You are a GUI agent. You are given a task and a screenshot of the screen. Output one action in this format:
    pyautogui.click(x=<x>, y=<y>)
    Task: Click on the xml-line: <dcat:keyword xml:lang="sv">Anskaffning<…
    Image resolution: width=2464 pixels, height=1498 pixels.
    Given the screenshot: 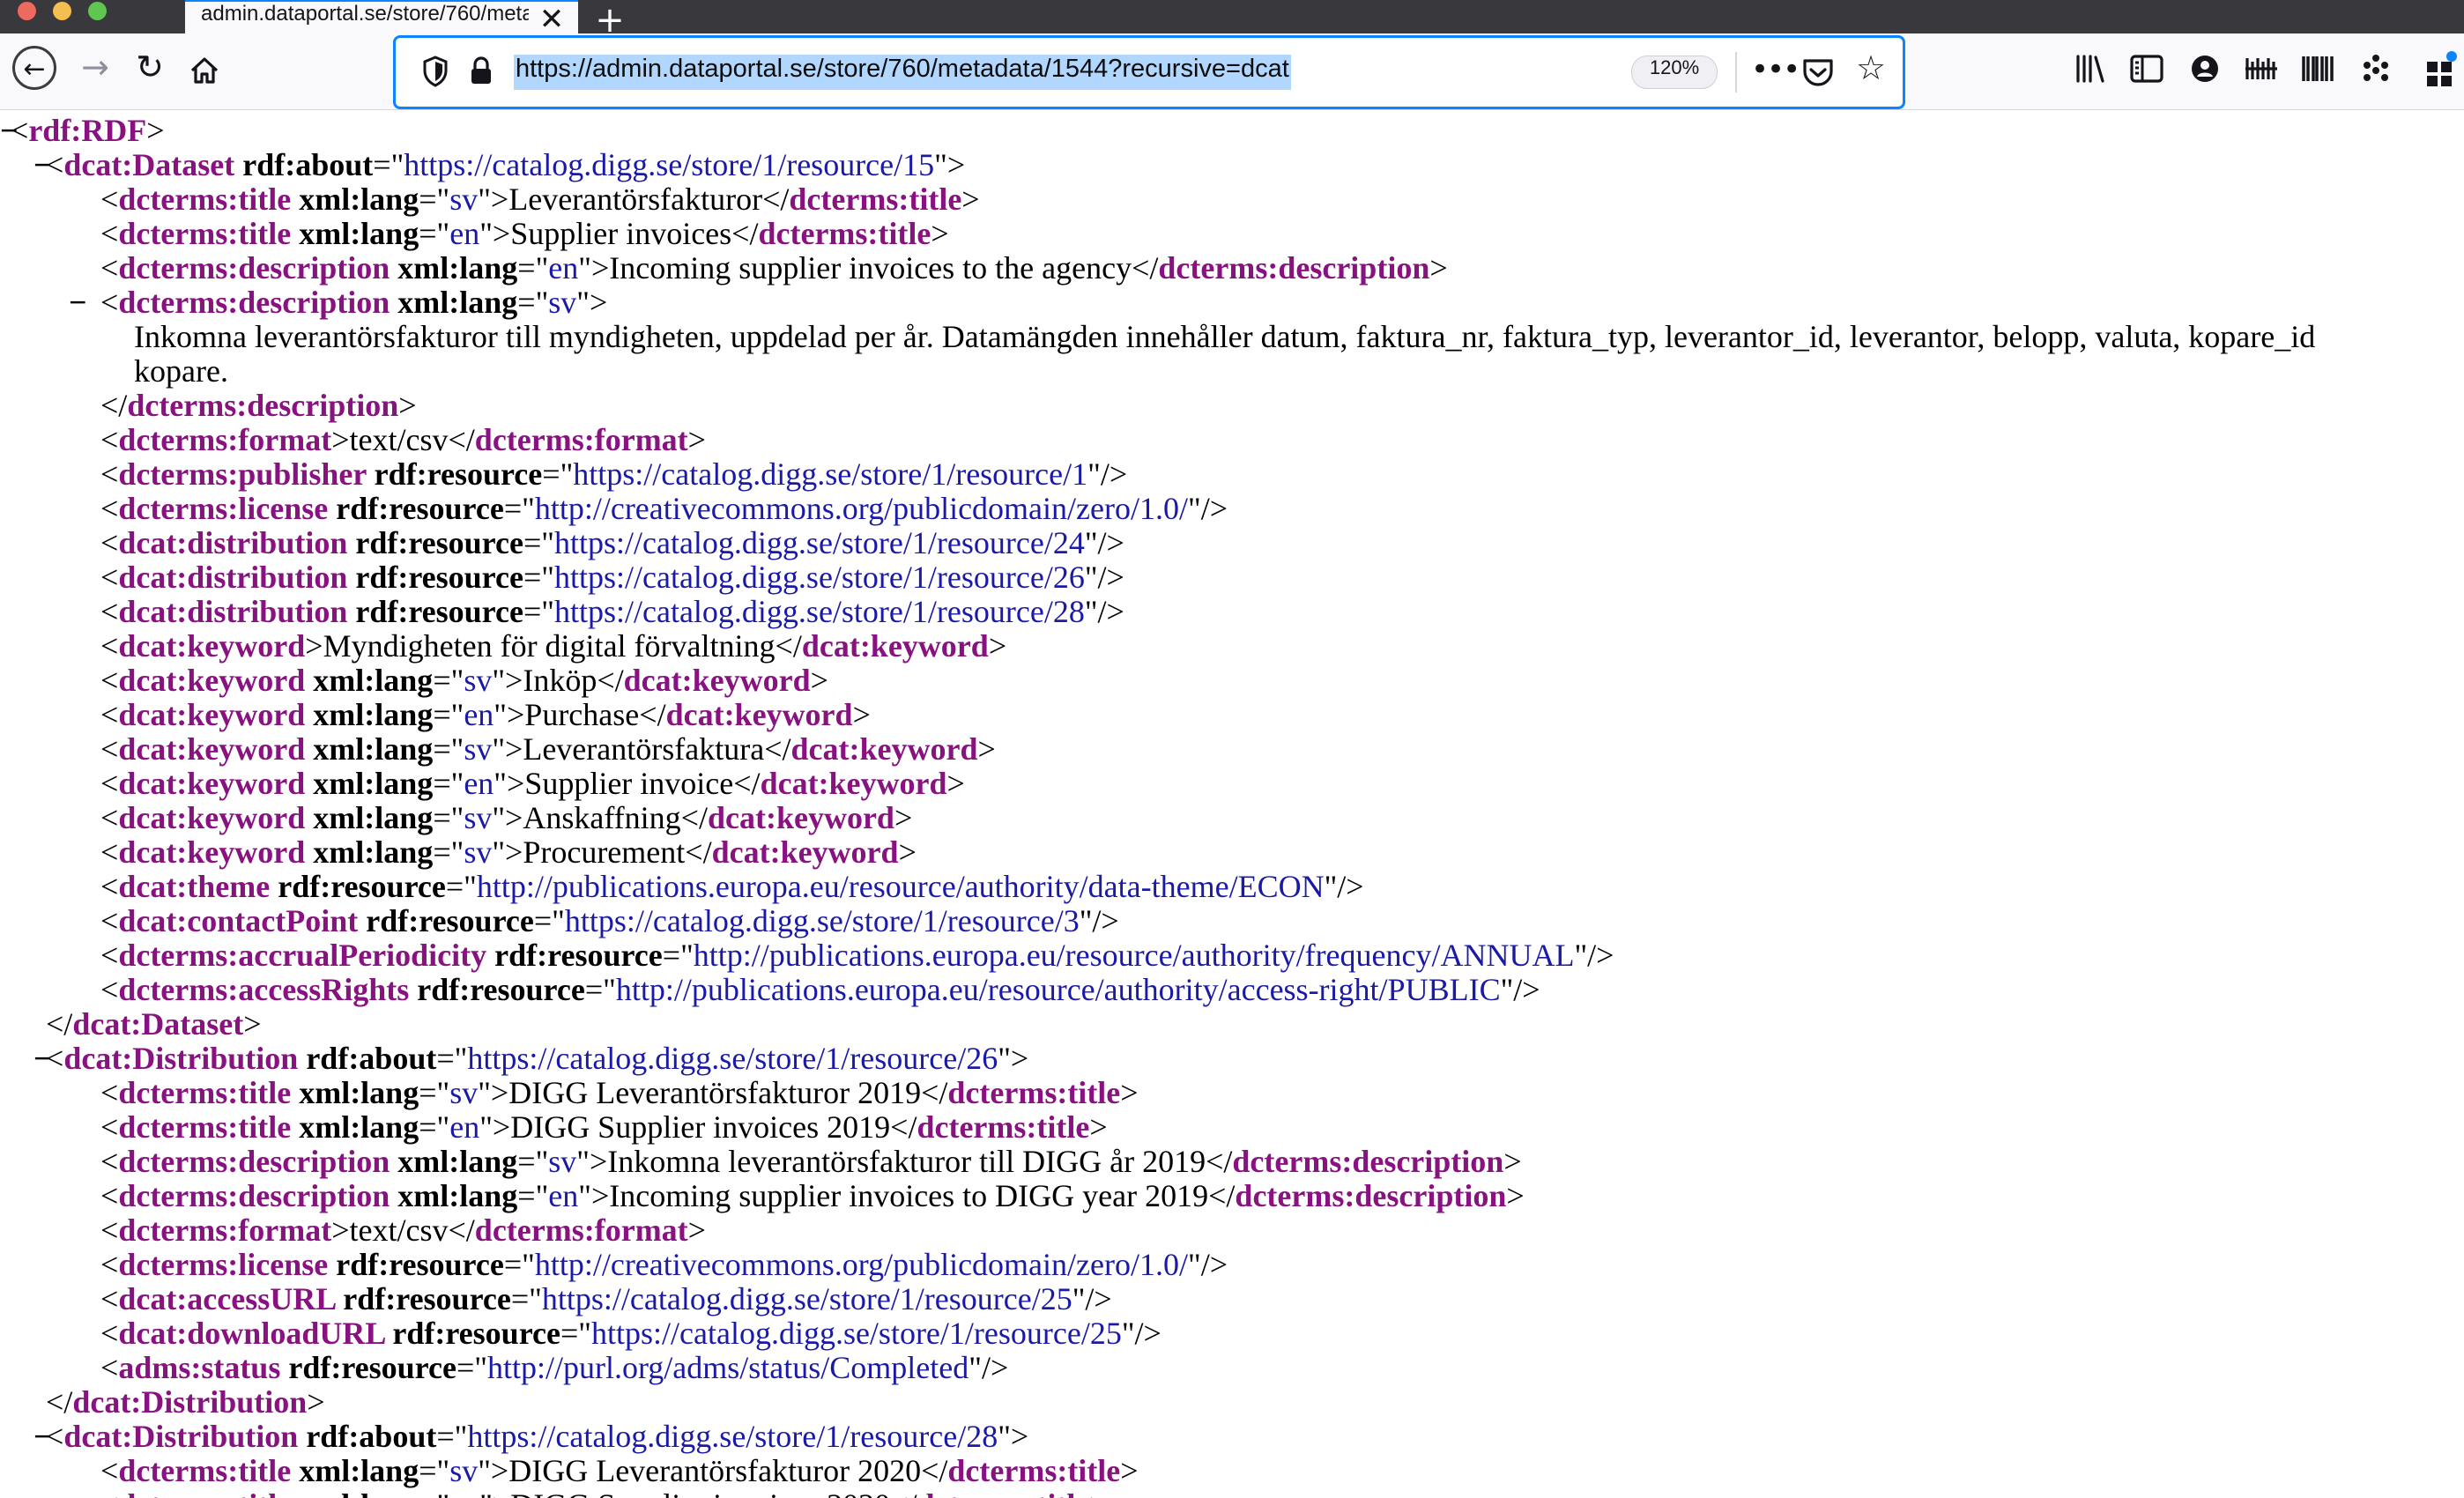 What is the action you would take?
    pyautogui.click(x=506, y=818)
    